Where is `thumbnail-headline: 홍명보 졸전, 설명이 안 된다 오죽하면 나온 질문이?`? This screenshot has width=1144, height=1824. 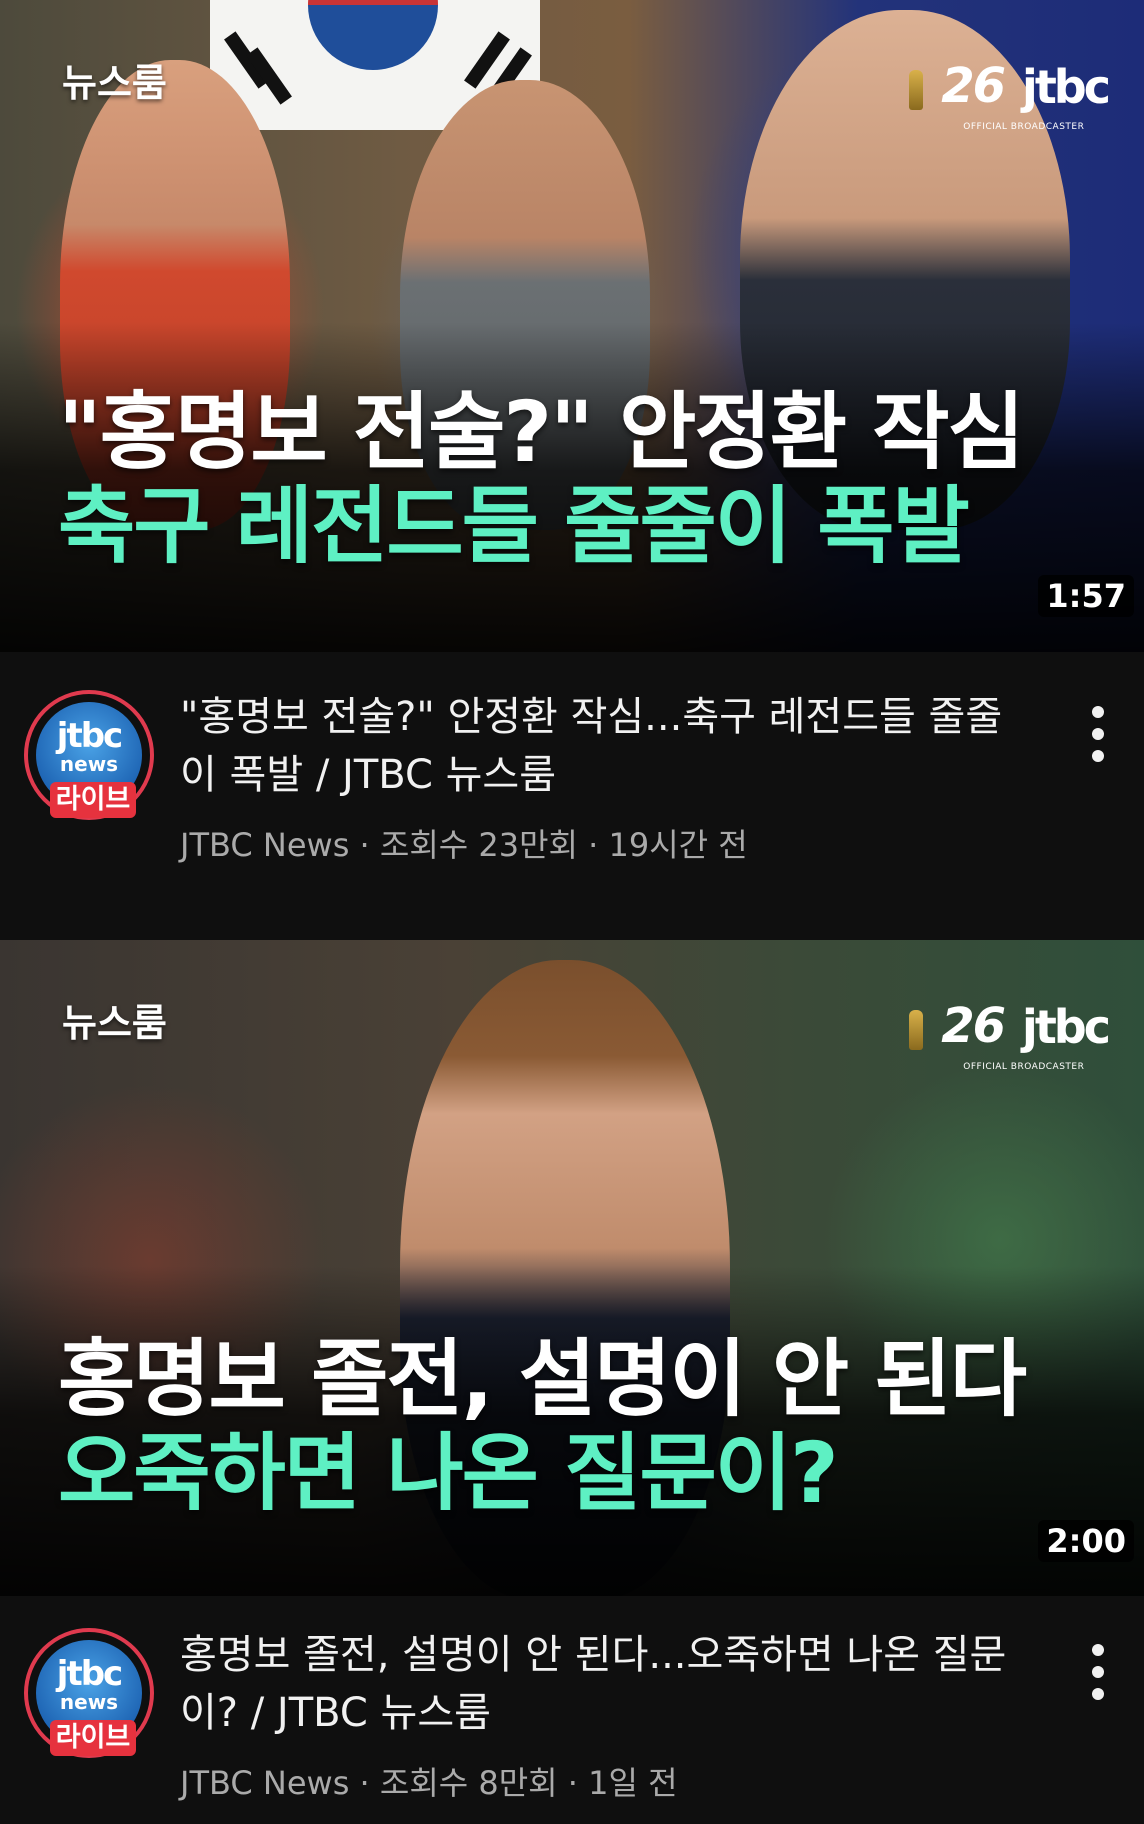 thumbnail-headline: 홍명보 졸전, 설명이 안 된다 오죽하면 나온 질문이? is located at coordinates (581, 1426).